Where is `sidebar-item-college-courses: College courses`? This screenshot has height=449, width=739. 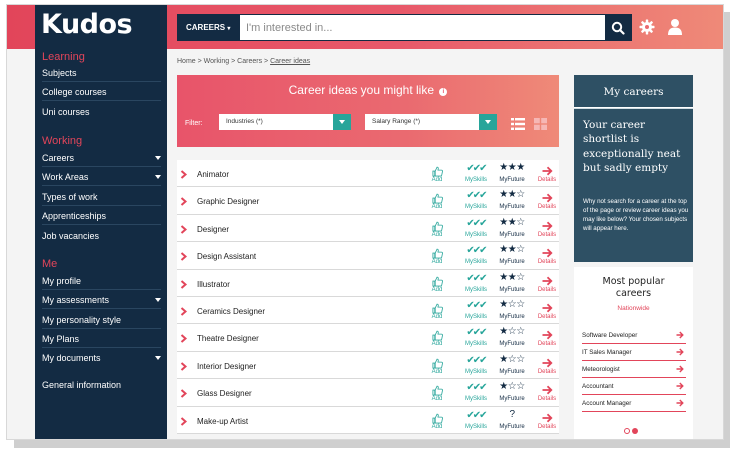 sidebar-item-college-courses: College courses is located at coordinates (101, 94).